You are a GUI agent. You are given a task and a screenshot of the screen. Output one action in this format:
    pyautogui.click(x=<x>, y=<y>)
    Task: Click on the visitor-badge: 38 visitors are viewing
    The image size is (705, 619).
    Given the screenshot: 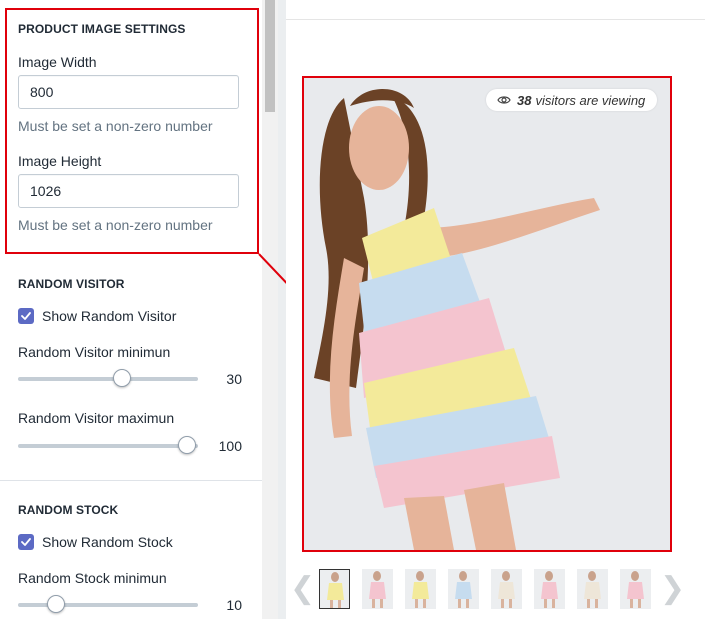 What is the action you would take?
    pyautogui.click(x=572, y=100)
    